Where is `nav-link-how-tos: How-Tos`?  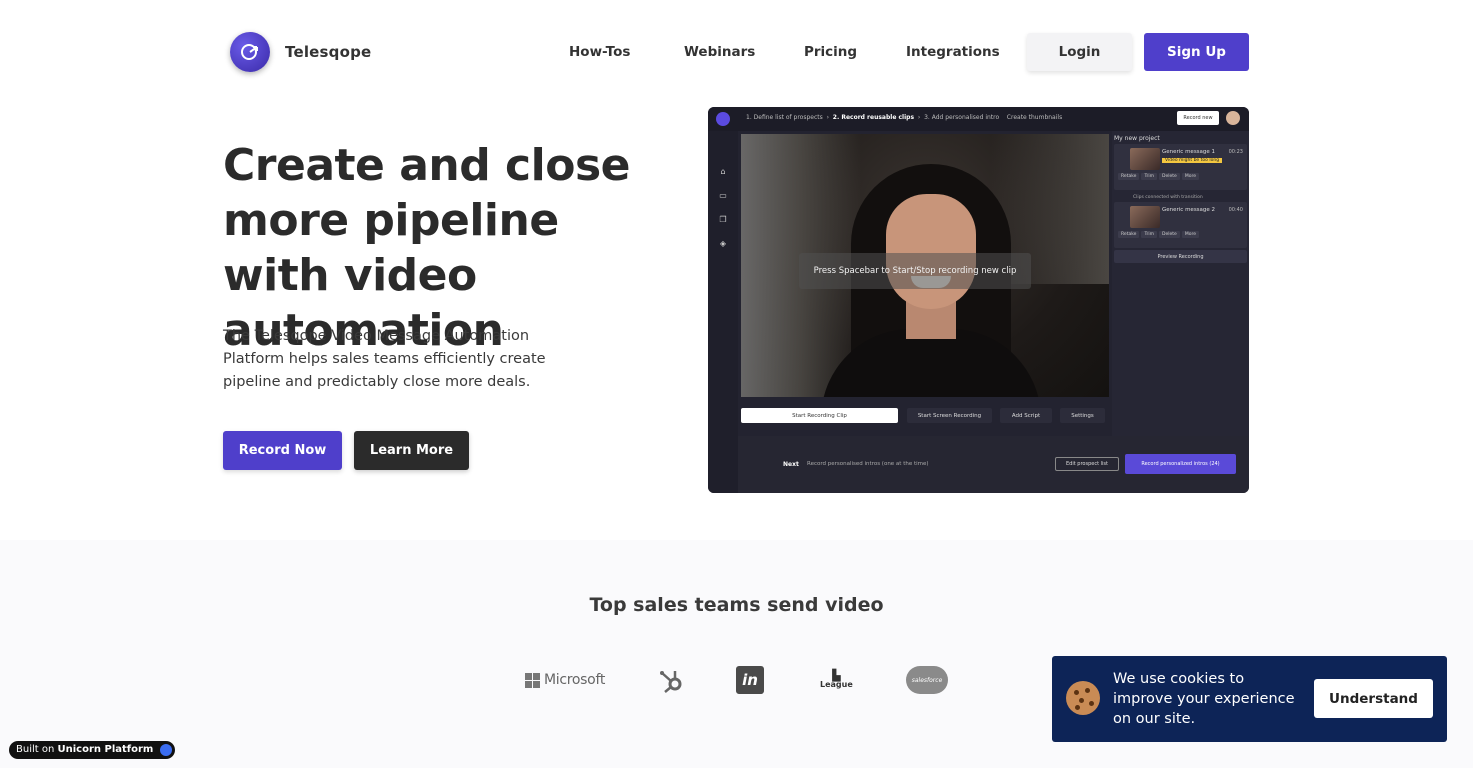 nav-link-how-tos: How-Tos is located at coordinates (599, 52).